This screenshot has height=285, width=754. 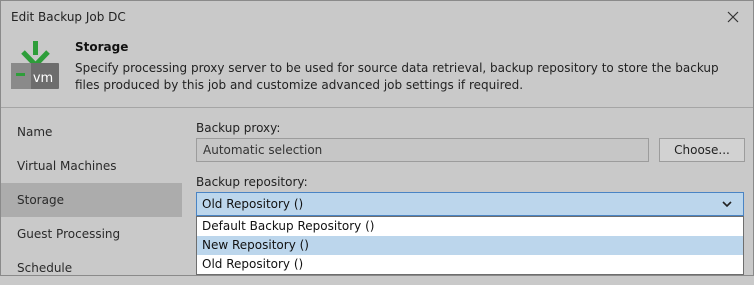 I want to click on dropdown-option-old-repository: Old Repository (), so click(x=470, y=264).